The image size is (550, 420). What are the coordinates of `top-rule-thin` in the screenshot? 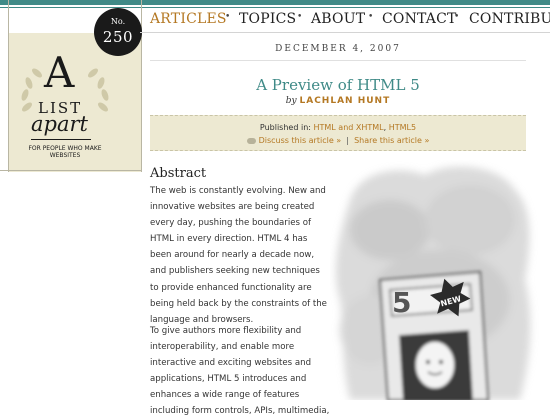 It's located at (275, 7).